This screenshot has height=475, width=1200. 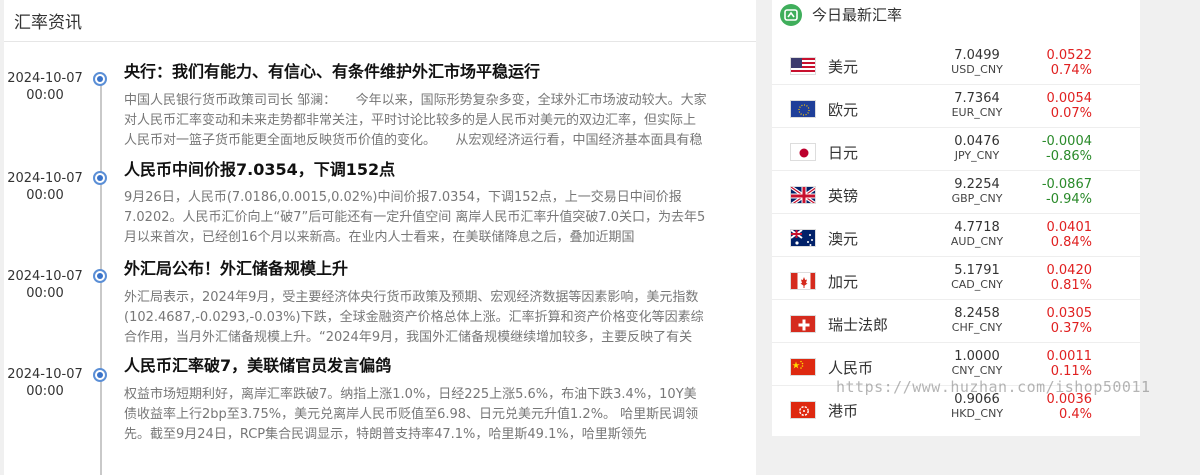 What do you see at coordinates (1069, 199) in the screenshot?
I see `currency-change-percent: -0.94%` at bounding box center [1069, 199].